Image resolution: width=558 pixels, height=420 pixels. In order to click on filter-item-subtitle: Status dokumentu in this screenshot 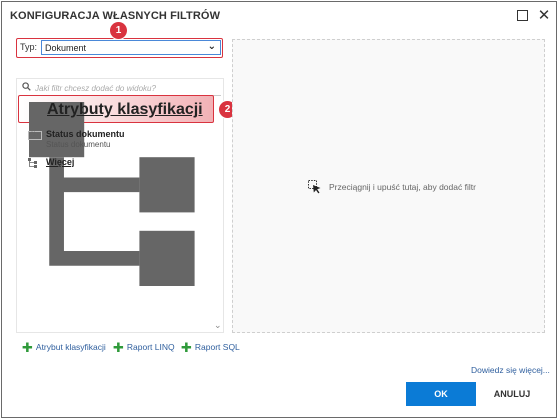, I will do `click(78, 144)`.